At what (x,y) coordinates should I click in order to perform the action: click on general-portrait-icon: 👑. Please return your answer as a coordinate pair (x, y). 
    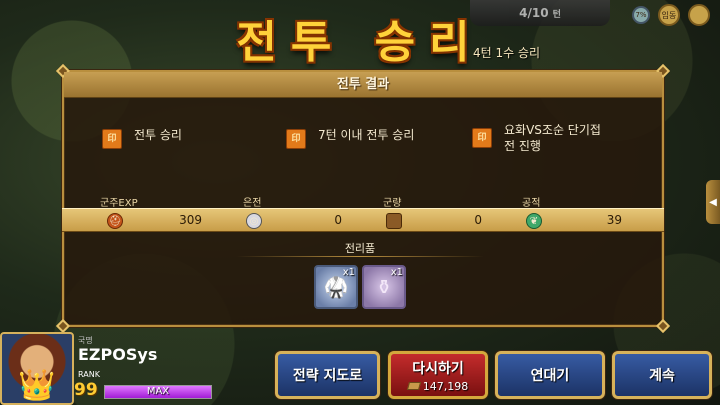
    Looking at the image, I should click on (37, 385).